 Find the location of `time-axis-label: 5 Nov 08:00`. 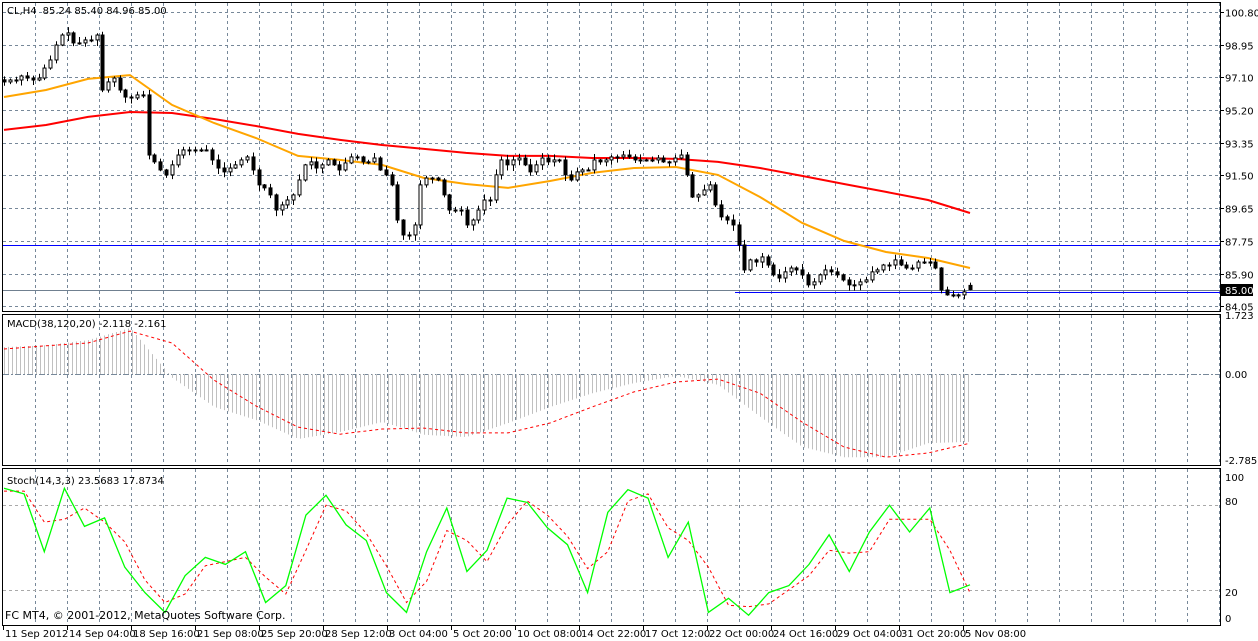

time-axis-label: 5 Nov 08:00 is located at coordinates (995, 634).